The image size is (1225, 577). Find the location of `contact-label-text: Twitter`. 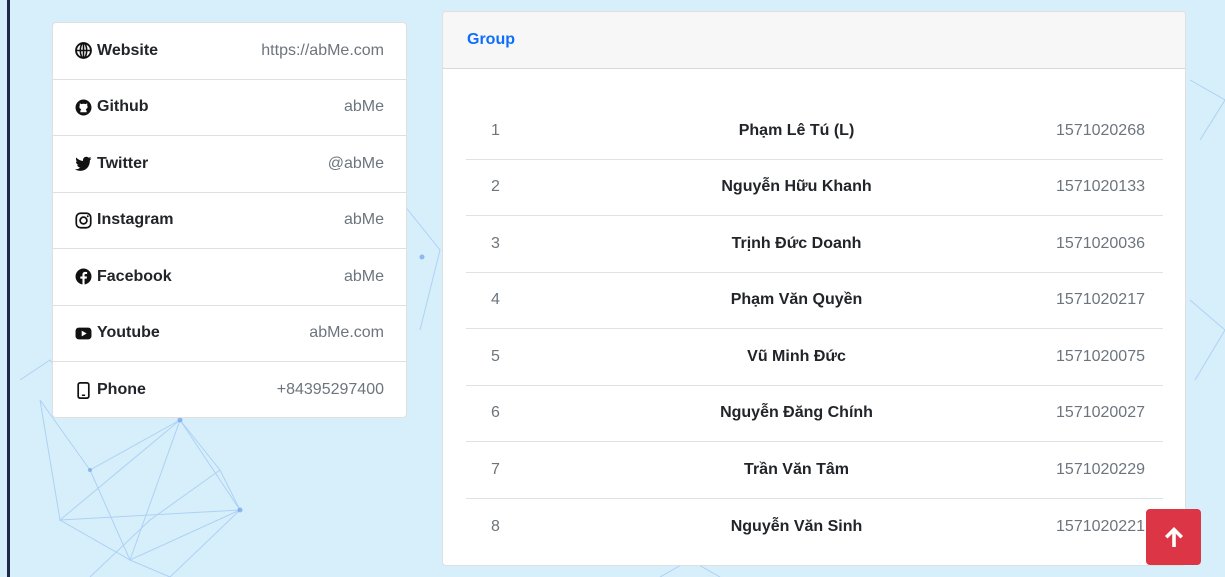

contact-label-text: Twitter is located at coordinates (123, 163).